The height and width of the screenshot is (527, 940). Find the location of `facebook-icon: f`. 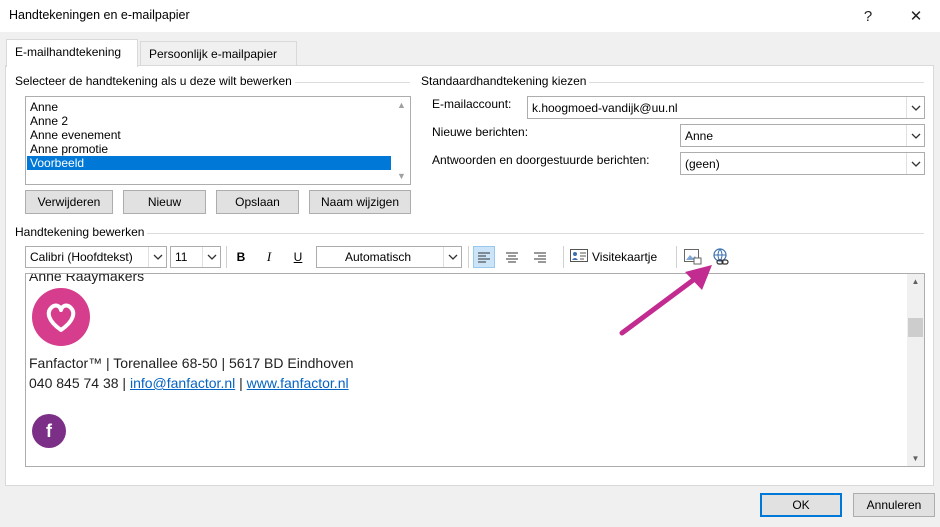

facebook-icon: f is located at coordinates (49, 431).